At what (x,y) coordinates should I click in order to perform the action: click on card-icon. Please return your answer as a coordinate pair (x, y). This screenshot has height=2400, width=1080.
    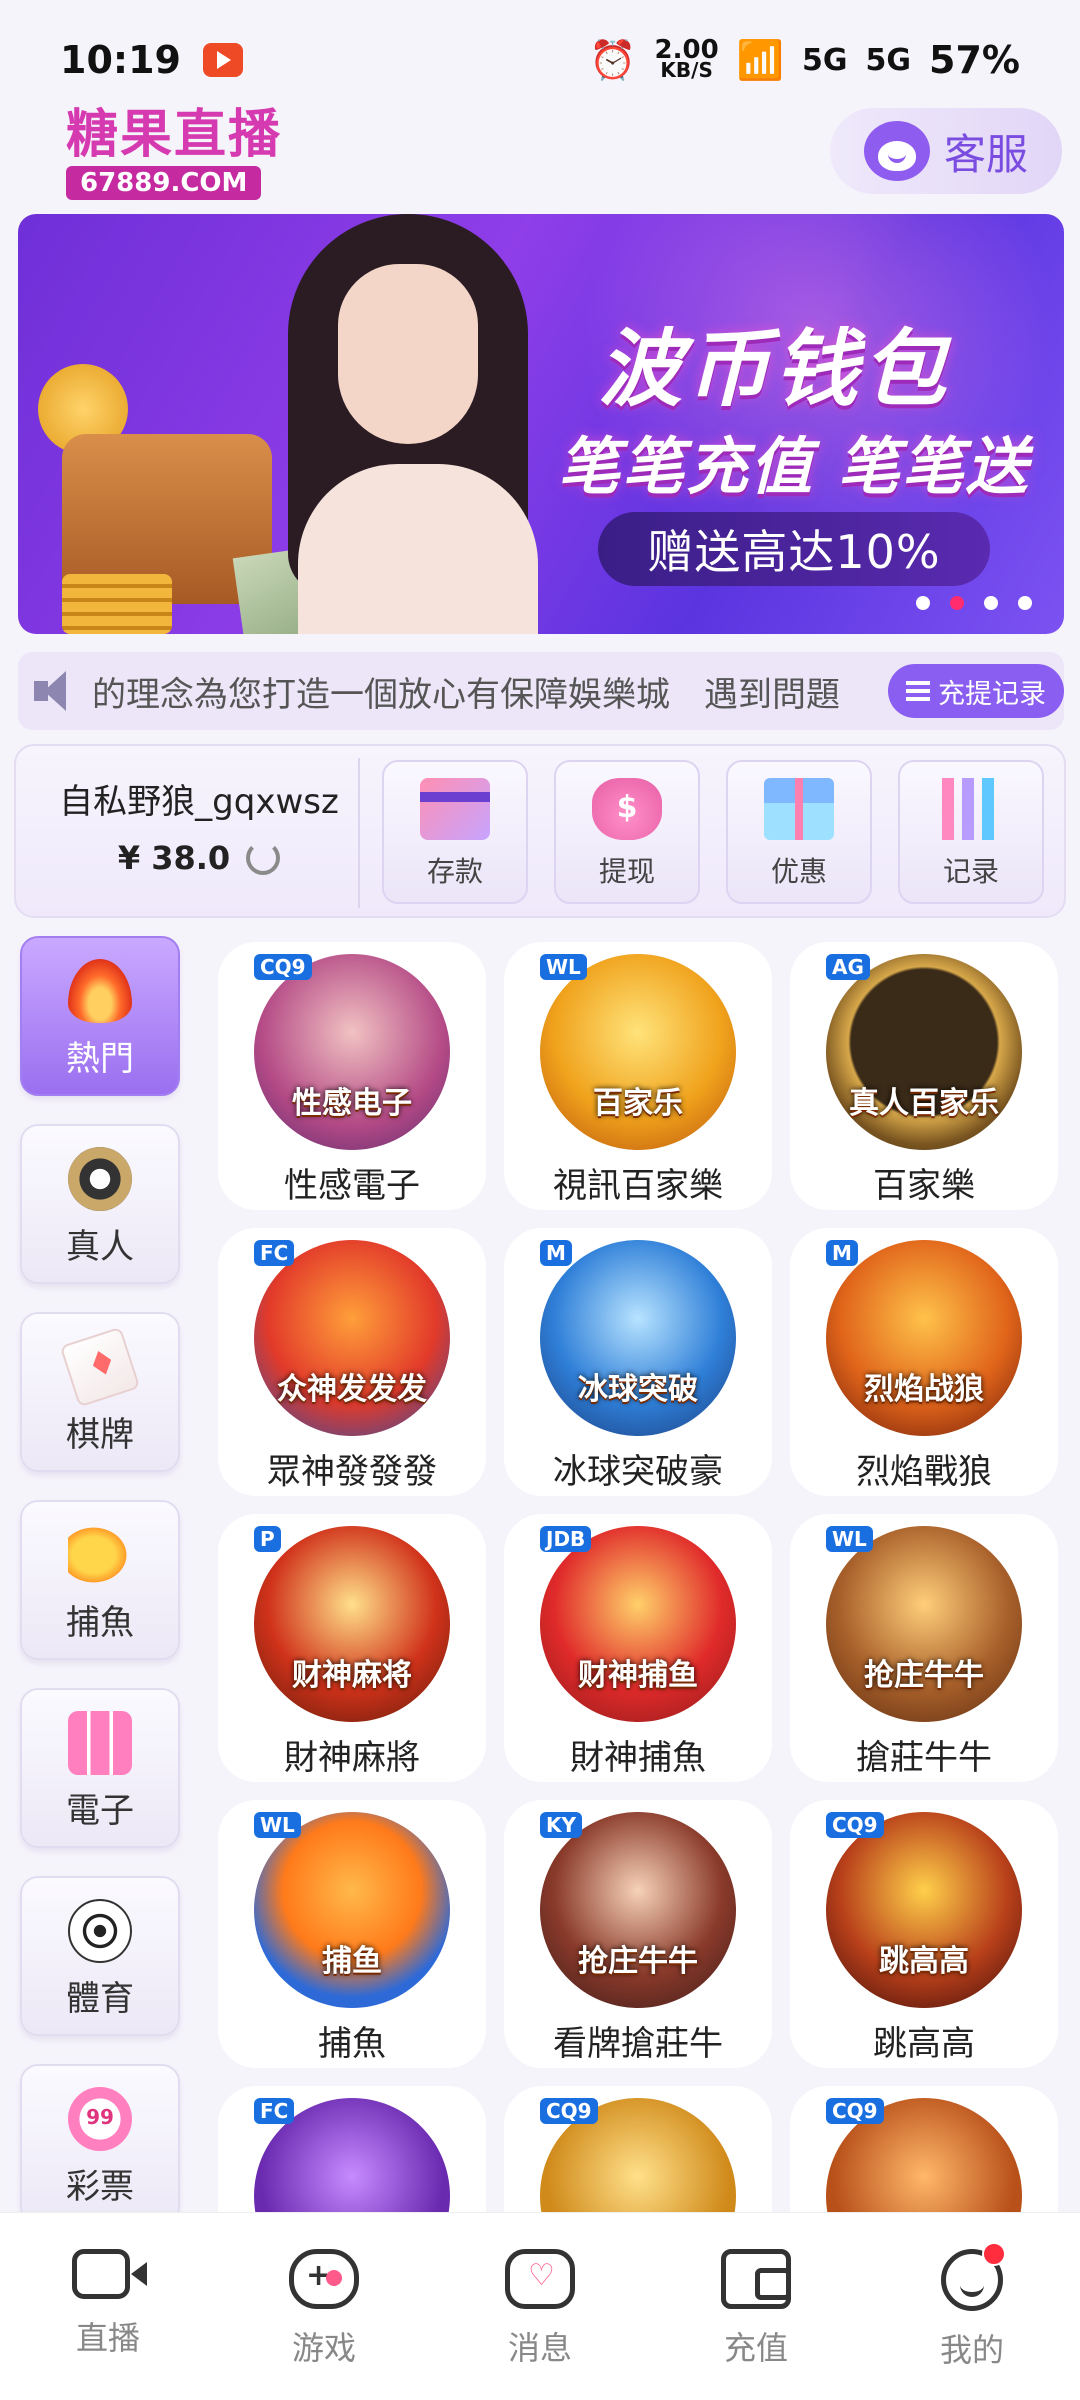
    Looking at the image, I should click on (455, 809).